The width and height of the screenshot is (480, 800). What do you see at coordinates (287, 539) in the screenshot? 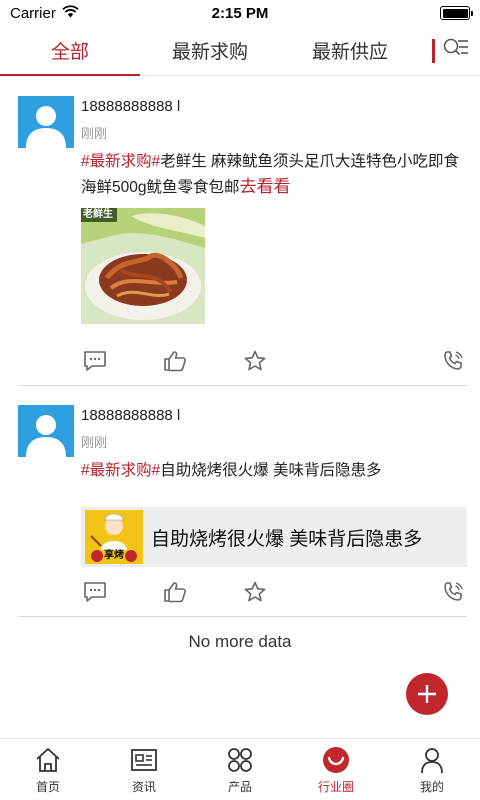
I see `shared-article-title: 自助烧烤很火爆 美味背后隐患多` at bounding box center [287, 539].